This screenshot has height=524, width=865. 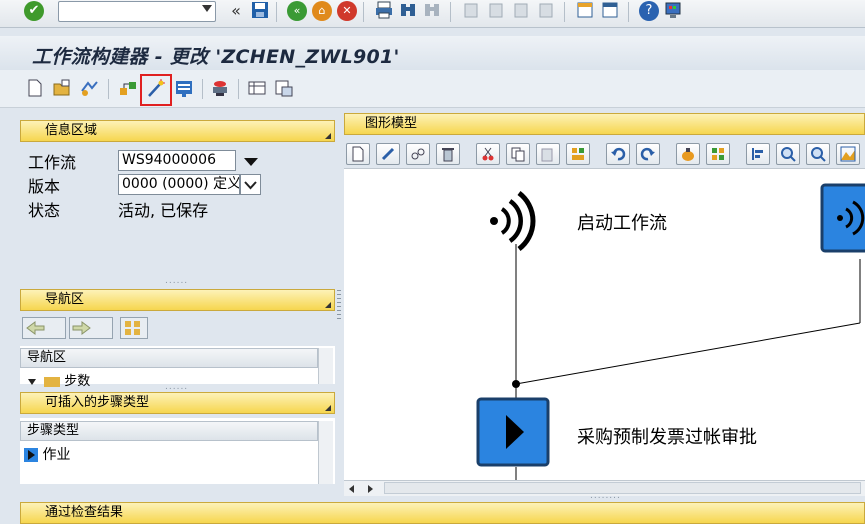 What do you see at coordinates (62, 89) in the screenshot?
I see `open-icon` at bounding box center [62, 89].